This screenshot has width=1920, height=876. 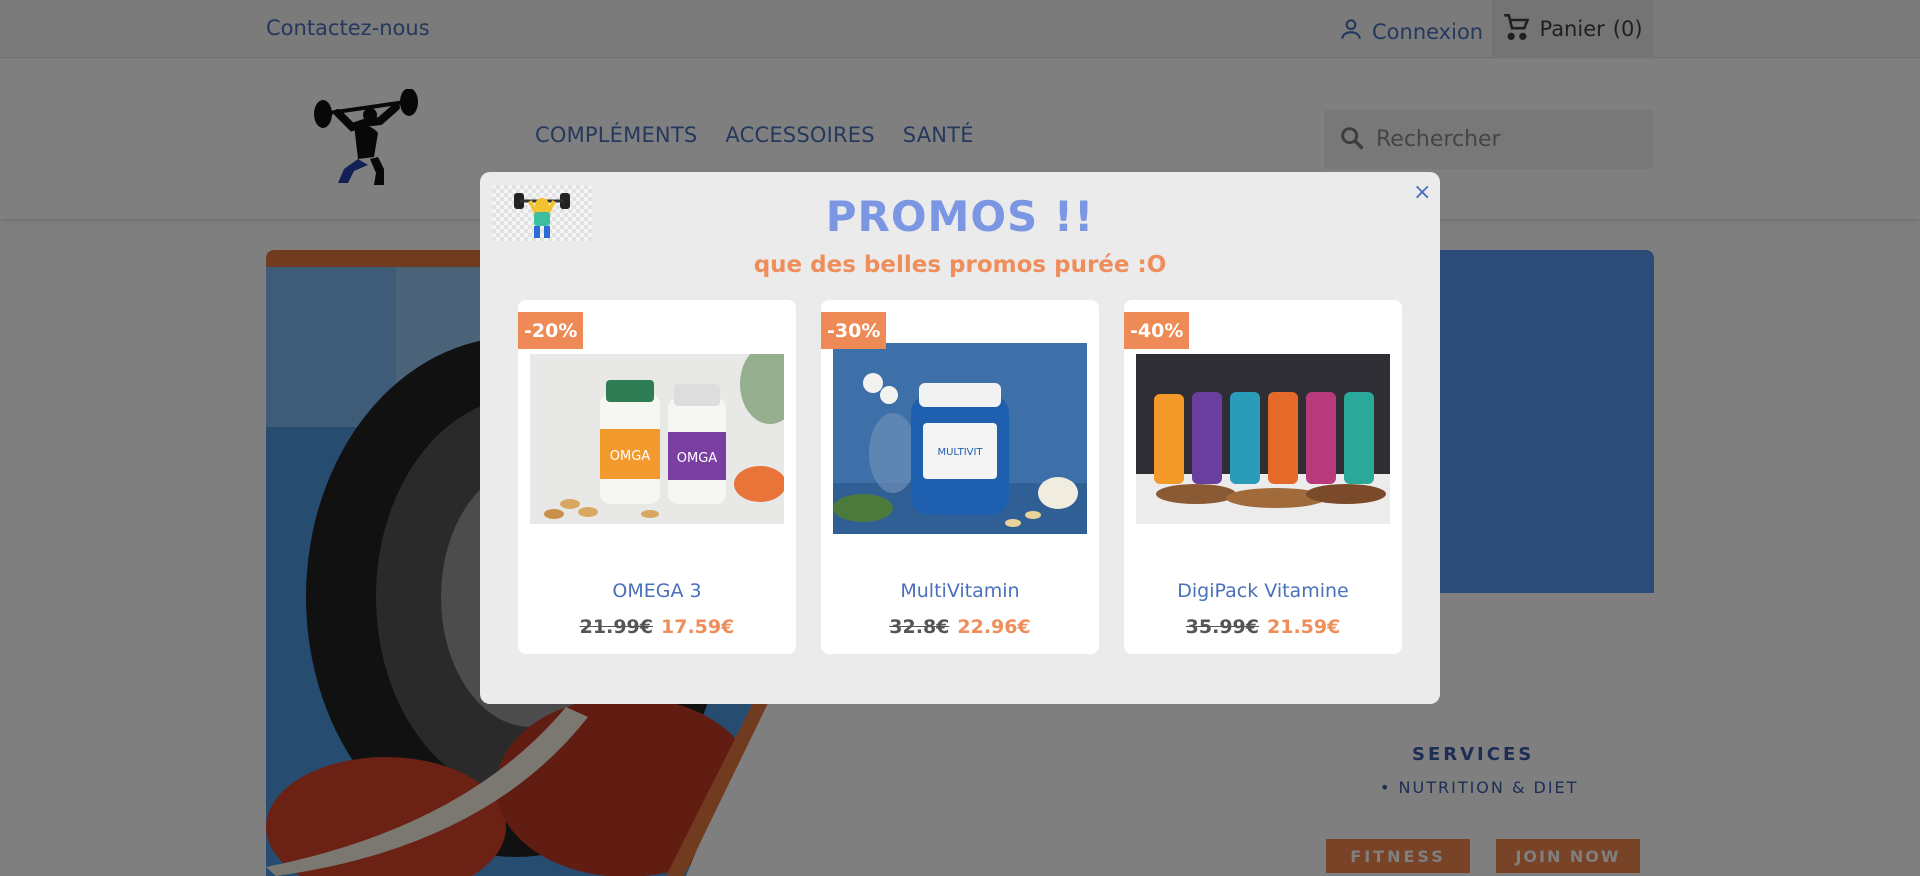 What do you see at coordinates (960, 591) in the screenshot?
I see `product-name: MultiVitamin` at bounding box center [960, 591].